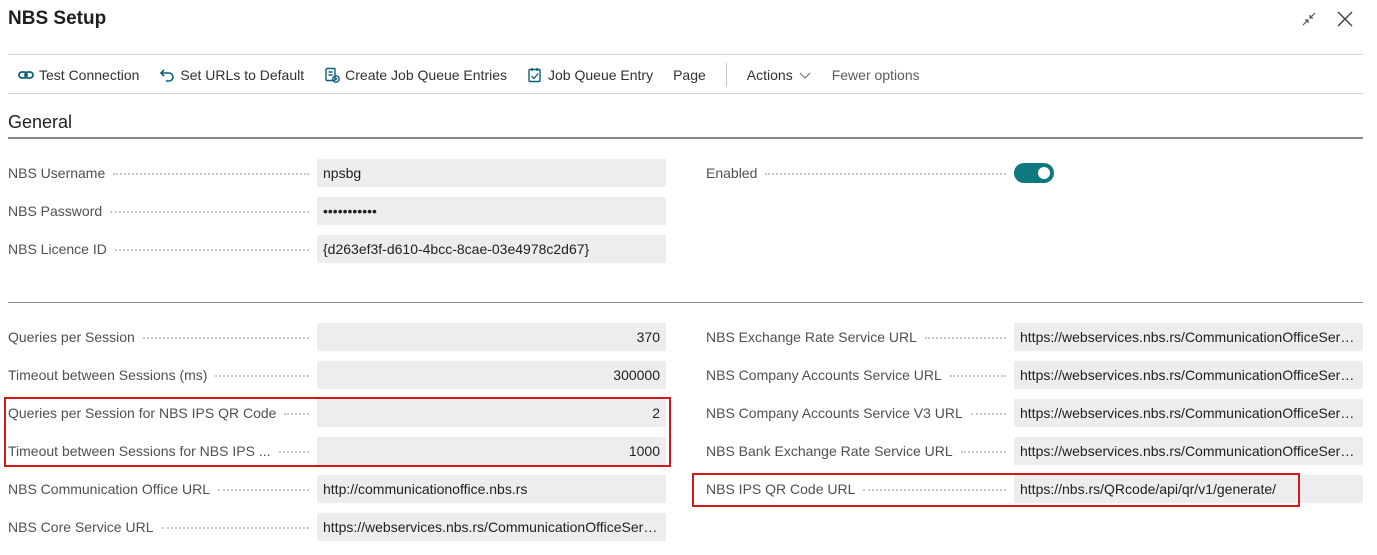 This screenshot has height=555, width=1377. What do you see at coordinates (601, 75) in the screenshot?
I see `job-queue-entry-label: Job Queue Entry` at bounding box center [601, 75].